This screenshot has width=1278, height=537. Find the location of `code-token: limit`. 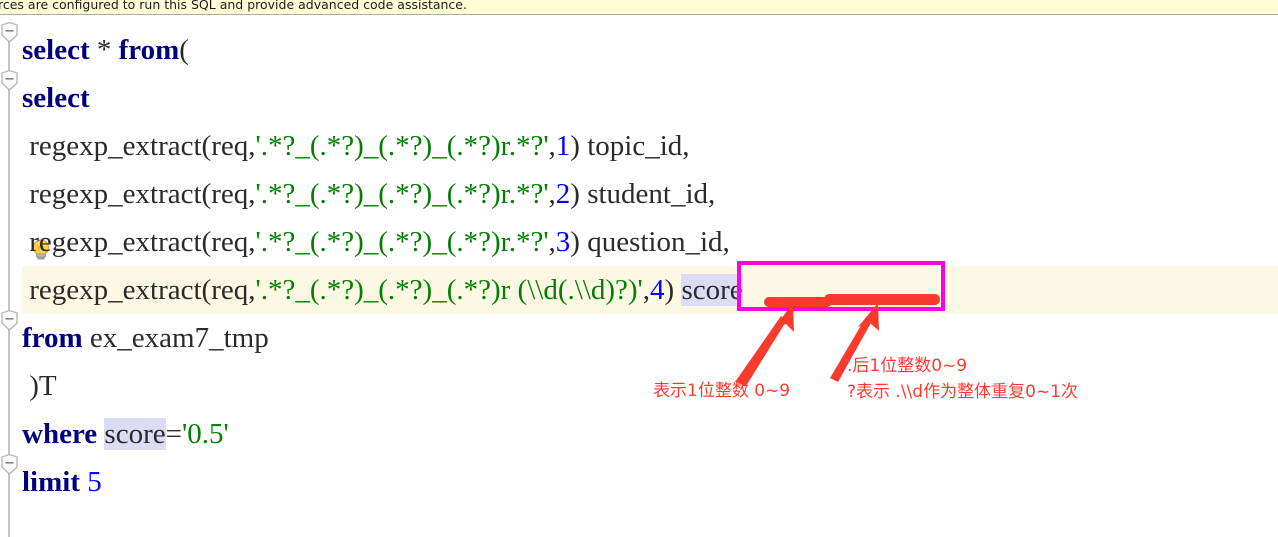

code-token: limit is located at coordinates (51, 482).